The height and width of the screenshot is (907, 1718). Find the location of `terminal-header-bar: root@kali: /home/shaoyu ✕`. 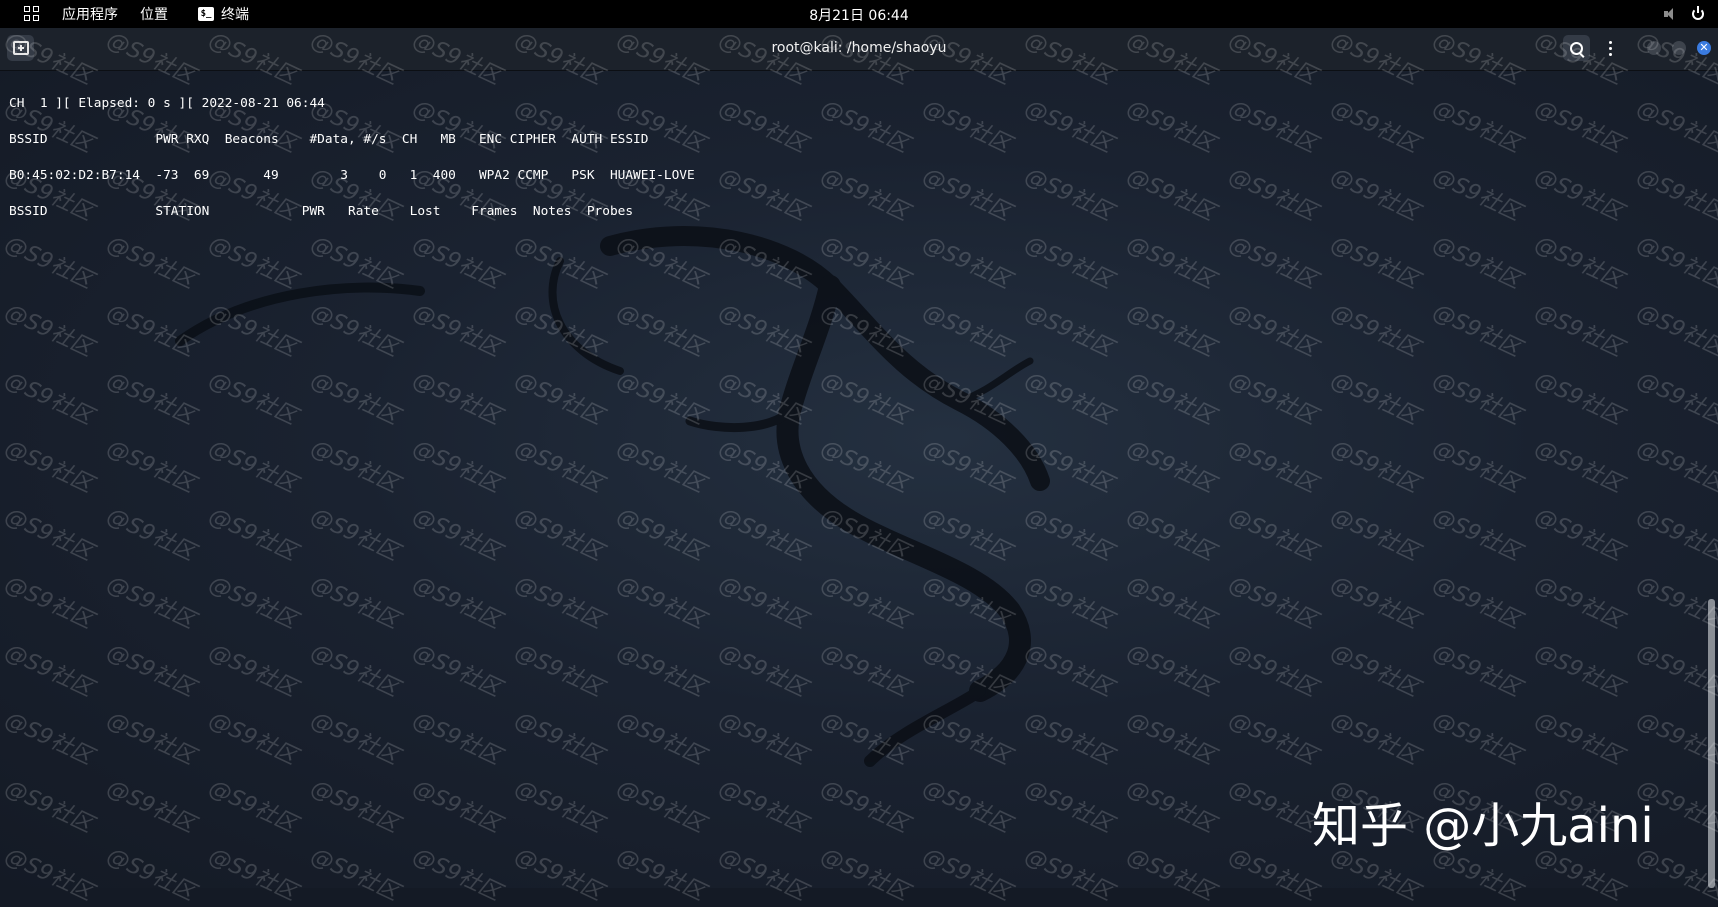

terminal-header-bar: root@kali: /home/shaoyu ✕ is located at coordinates (859, 49).